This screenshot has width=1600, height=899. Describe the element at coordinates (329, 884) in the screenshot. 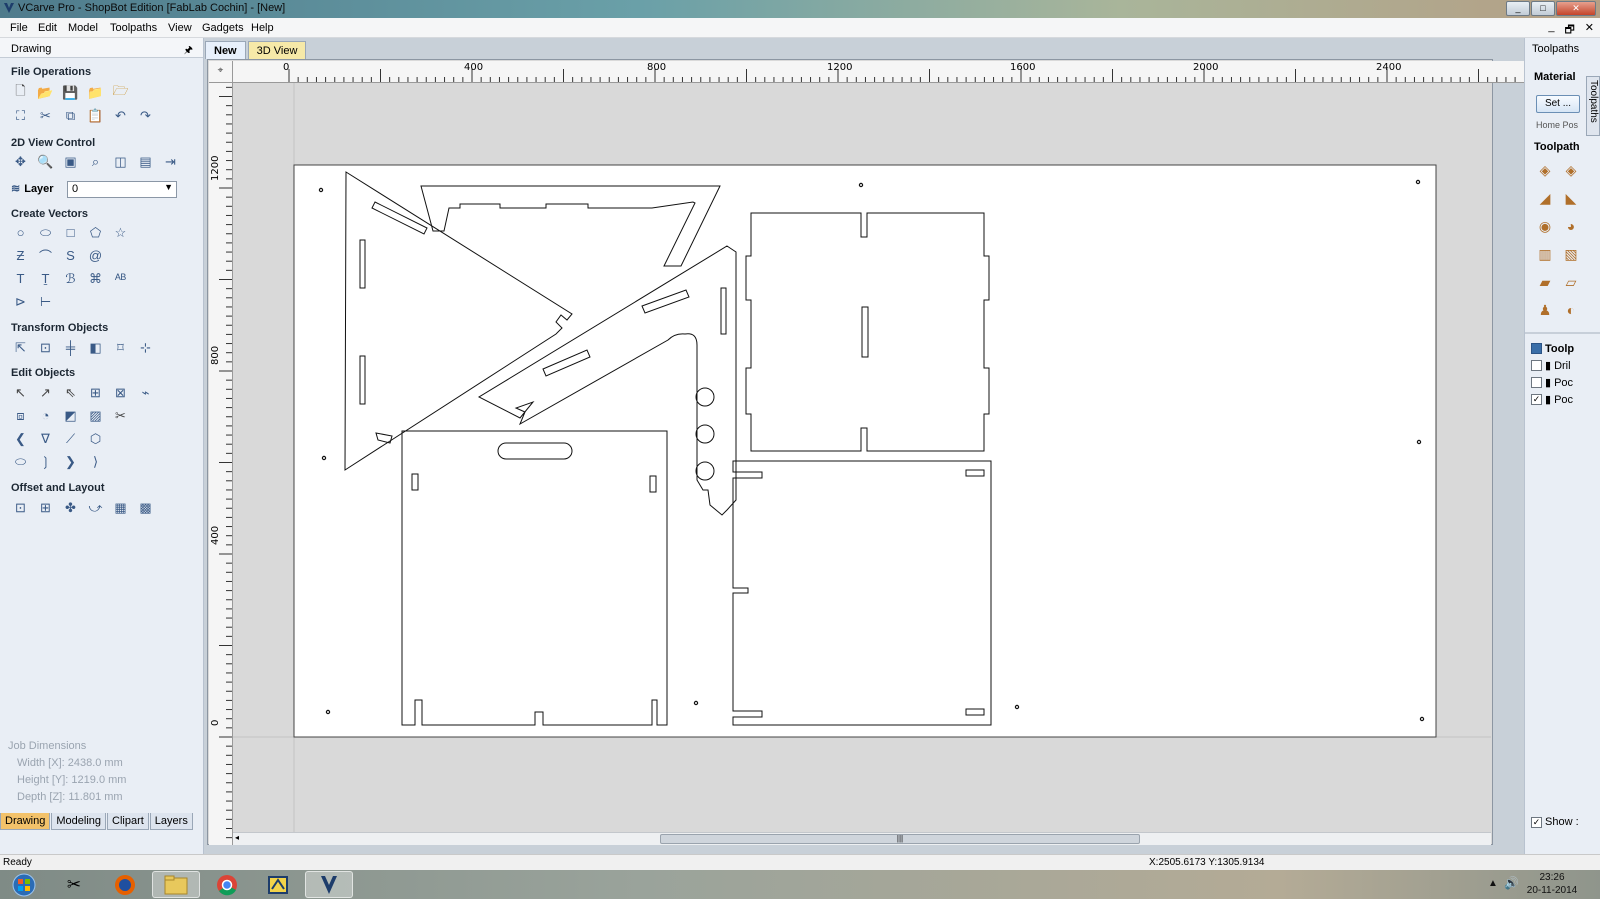

I see `vcarve-taskbar-icon` at that location.